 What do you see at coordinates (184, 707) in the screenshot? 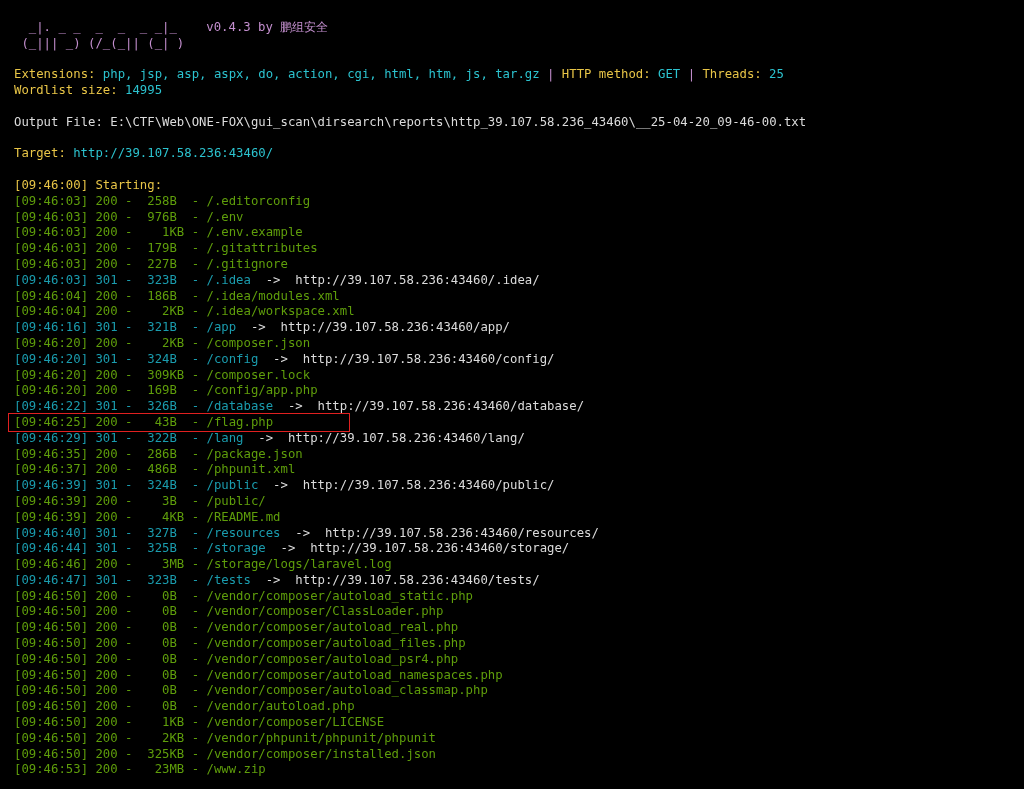
I see `log-line: [09:46:50] 200 - 0B - /vendor/autoload.php` at bounding box center [184, 707].